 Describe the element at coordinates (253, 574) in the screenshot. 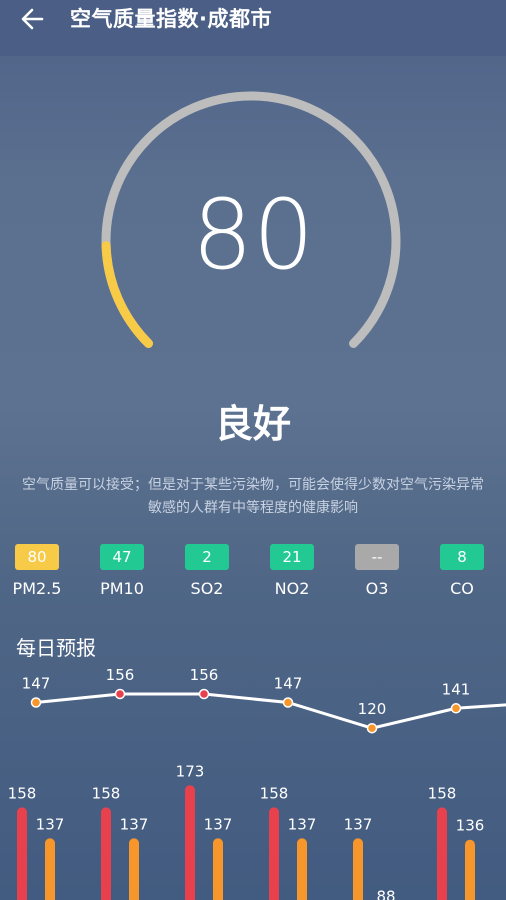

I see `pollutant-row: 80 PM2.5 47 PM10 2 SO2 21 NO2 -- O3 8 CO` at that location.